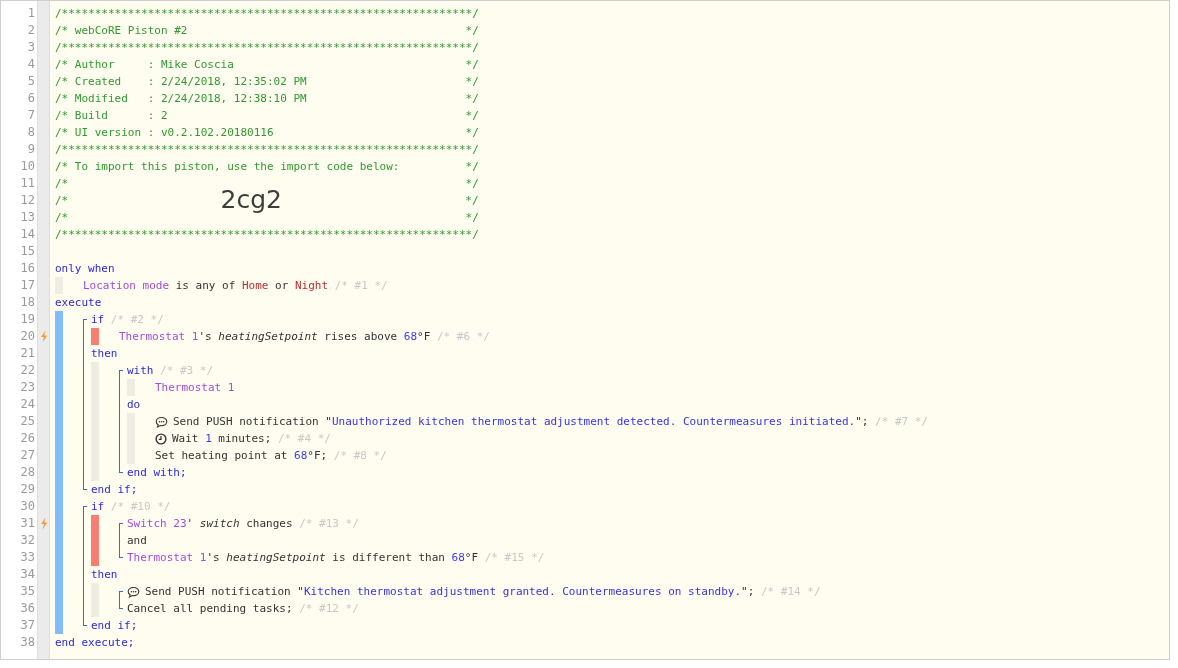 Image resolution: width=1178 pixels, height=668 pixels. Describe the element at coordinates (27, 455) in the screenshot. I see `line-number: 27` at that location.